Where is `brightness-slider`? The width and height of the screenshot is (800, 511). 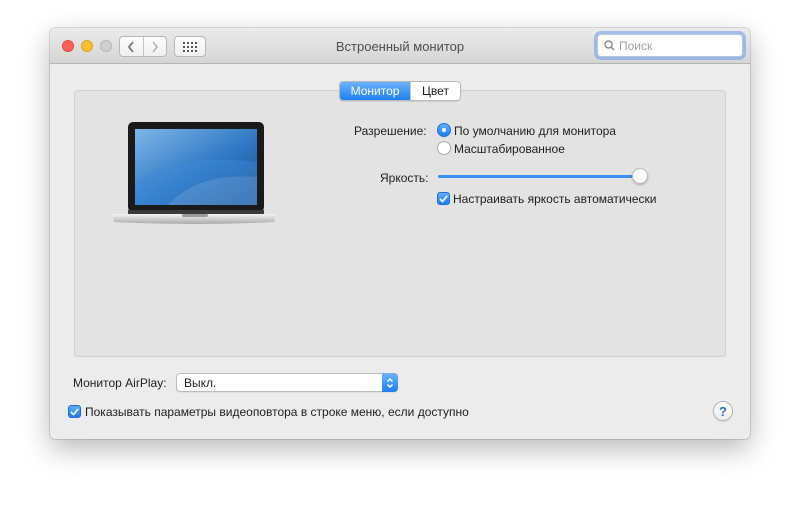 brightness-slider is located at coordinates (543, 176).